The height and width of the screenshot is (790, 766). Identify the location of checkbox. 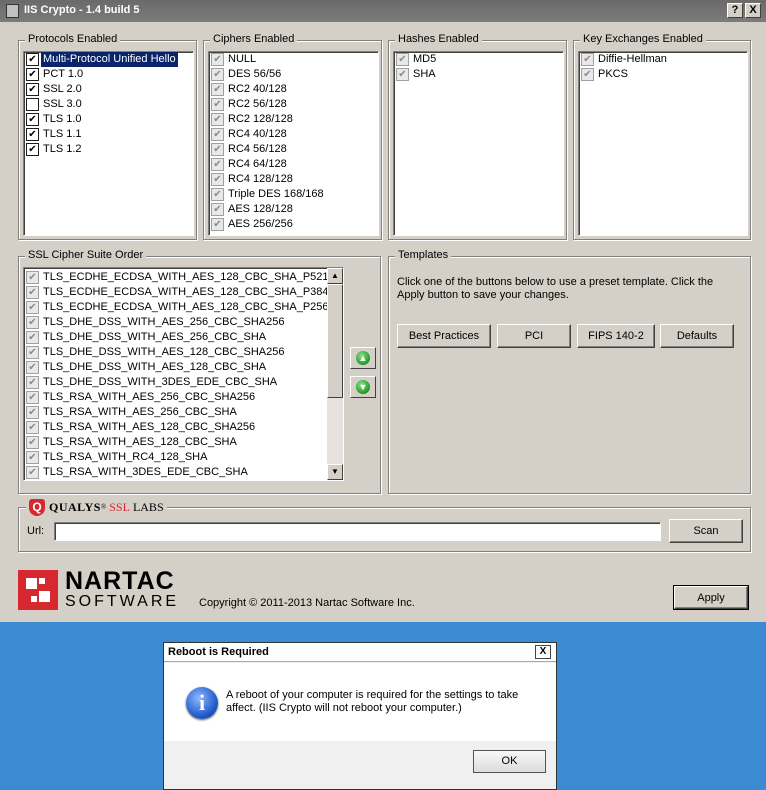
(32, 104).